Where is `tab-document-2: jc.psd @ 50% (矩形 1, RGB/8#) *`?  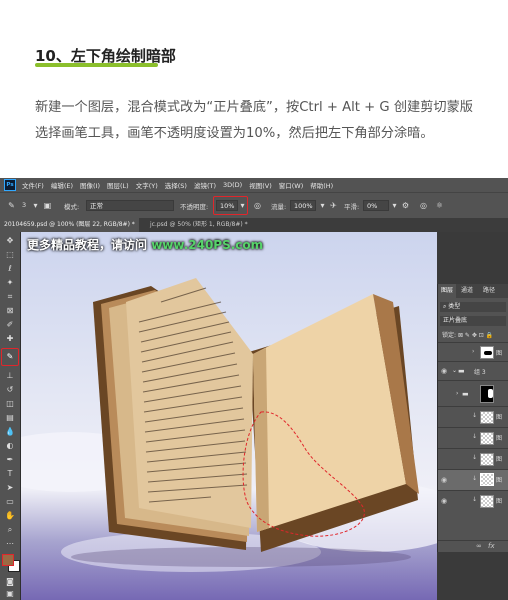
tab-document-2: jc.psd @ 50% (矩形 1, RGB/8#) * is located at coordinates (199, 225).